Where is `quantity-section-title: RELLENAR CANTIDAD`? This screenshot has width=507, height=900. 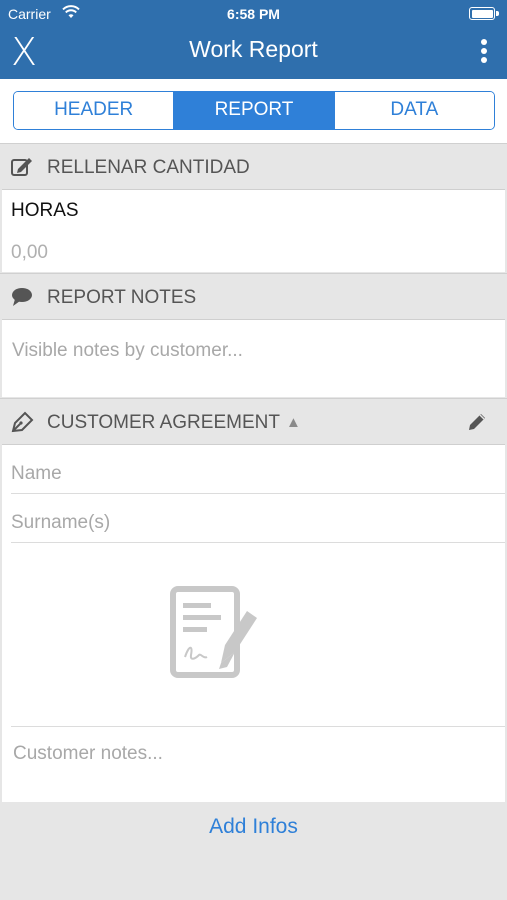
quantity-section-title: RELLENAR CANTIDAD is located at coordinates (148, 167).